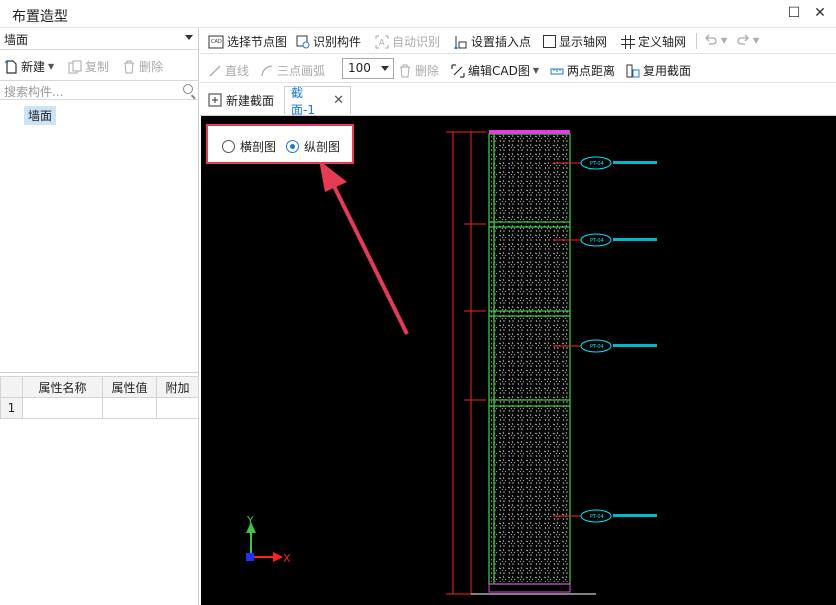  What do you see at coordinates (499, 71) in the screenshot?
I see `edit-cad-label: 编辑CAD图` at bounding box center [499, 71].